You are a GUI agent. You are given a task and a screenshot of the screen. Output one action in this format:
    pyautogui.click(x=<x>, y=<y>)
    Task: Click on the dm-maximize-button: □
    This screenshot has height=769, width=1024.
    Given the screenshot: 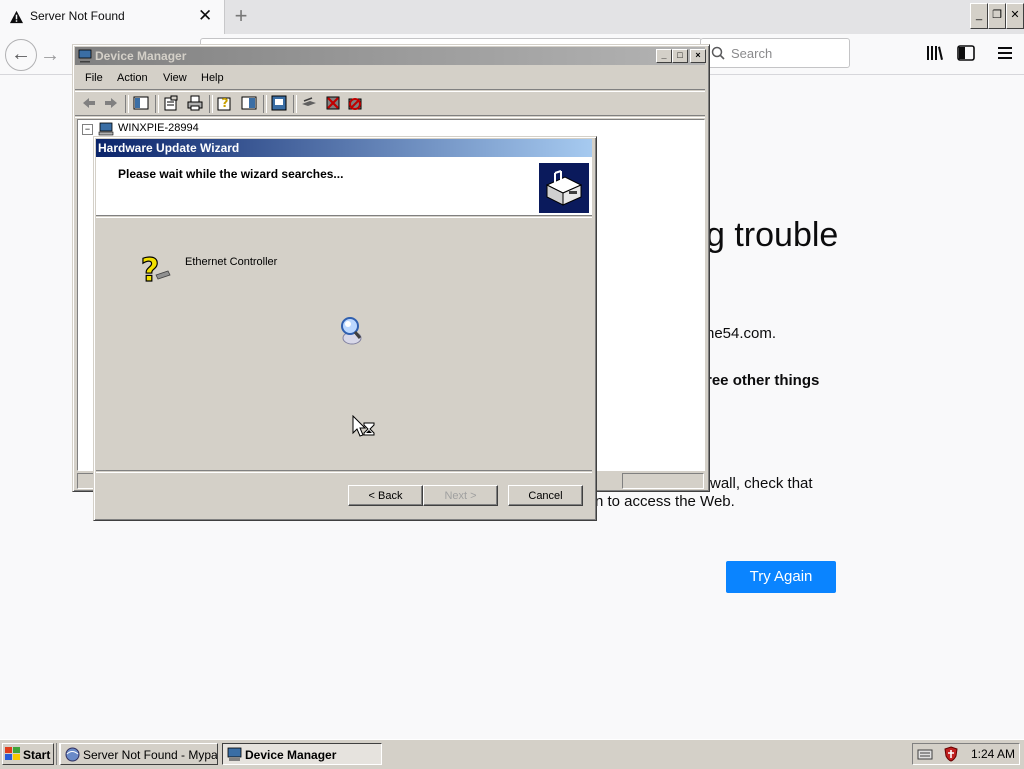 What is the action you would take?
    pyautogui.click(x=680, y=56)
    